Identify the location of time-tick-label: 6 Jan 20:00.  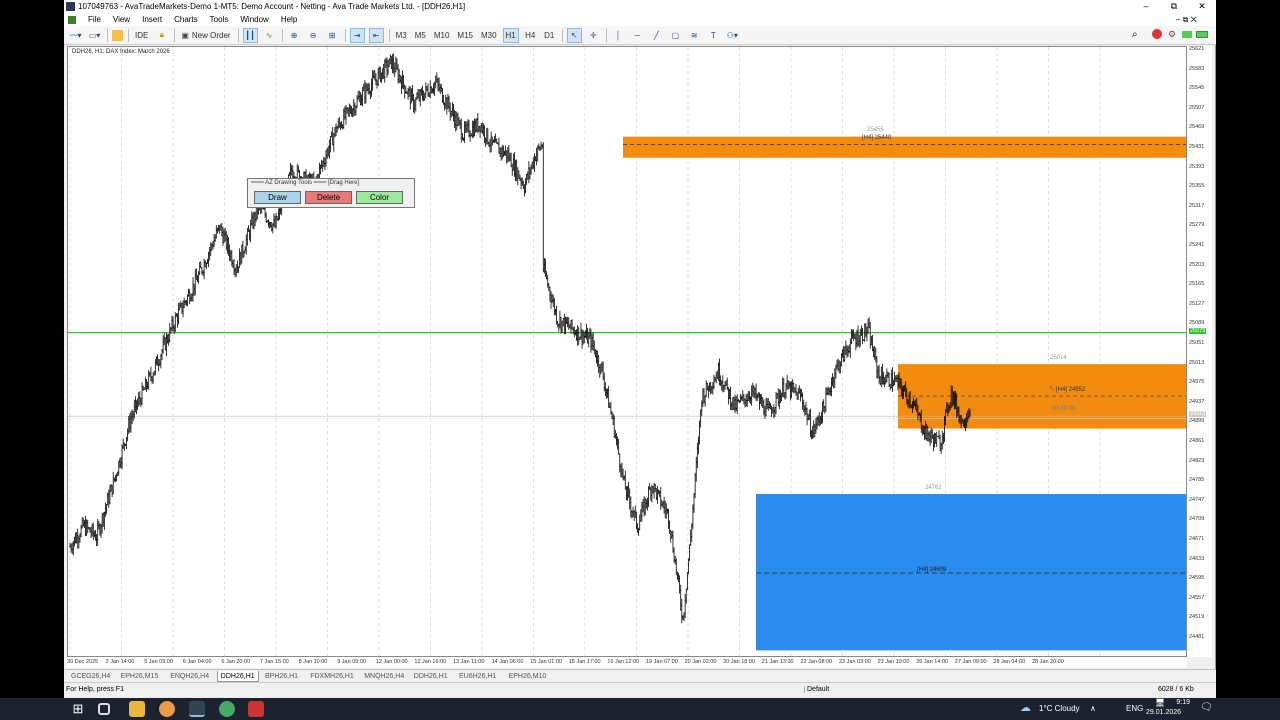
(236, 662).